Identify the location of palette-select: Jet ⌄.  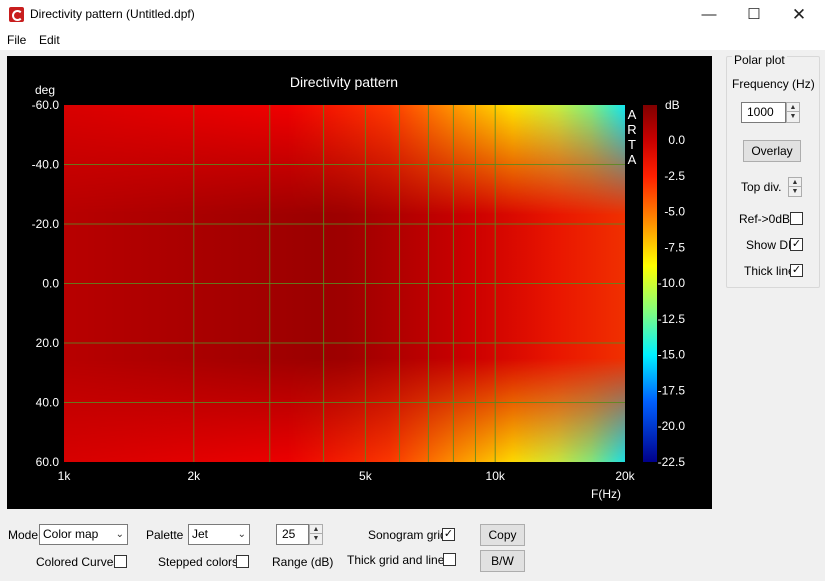
(219, 534).